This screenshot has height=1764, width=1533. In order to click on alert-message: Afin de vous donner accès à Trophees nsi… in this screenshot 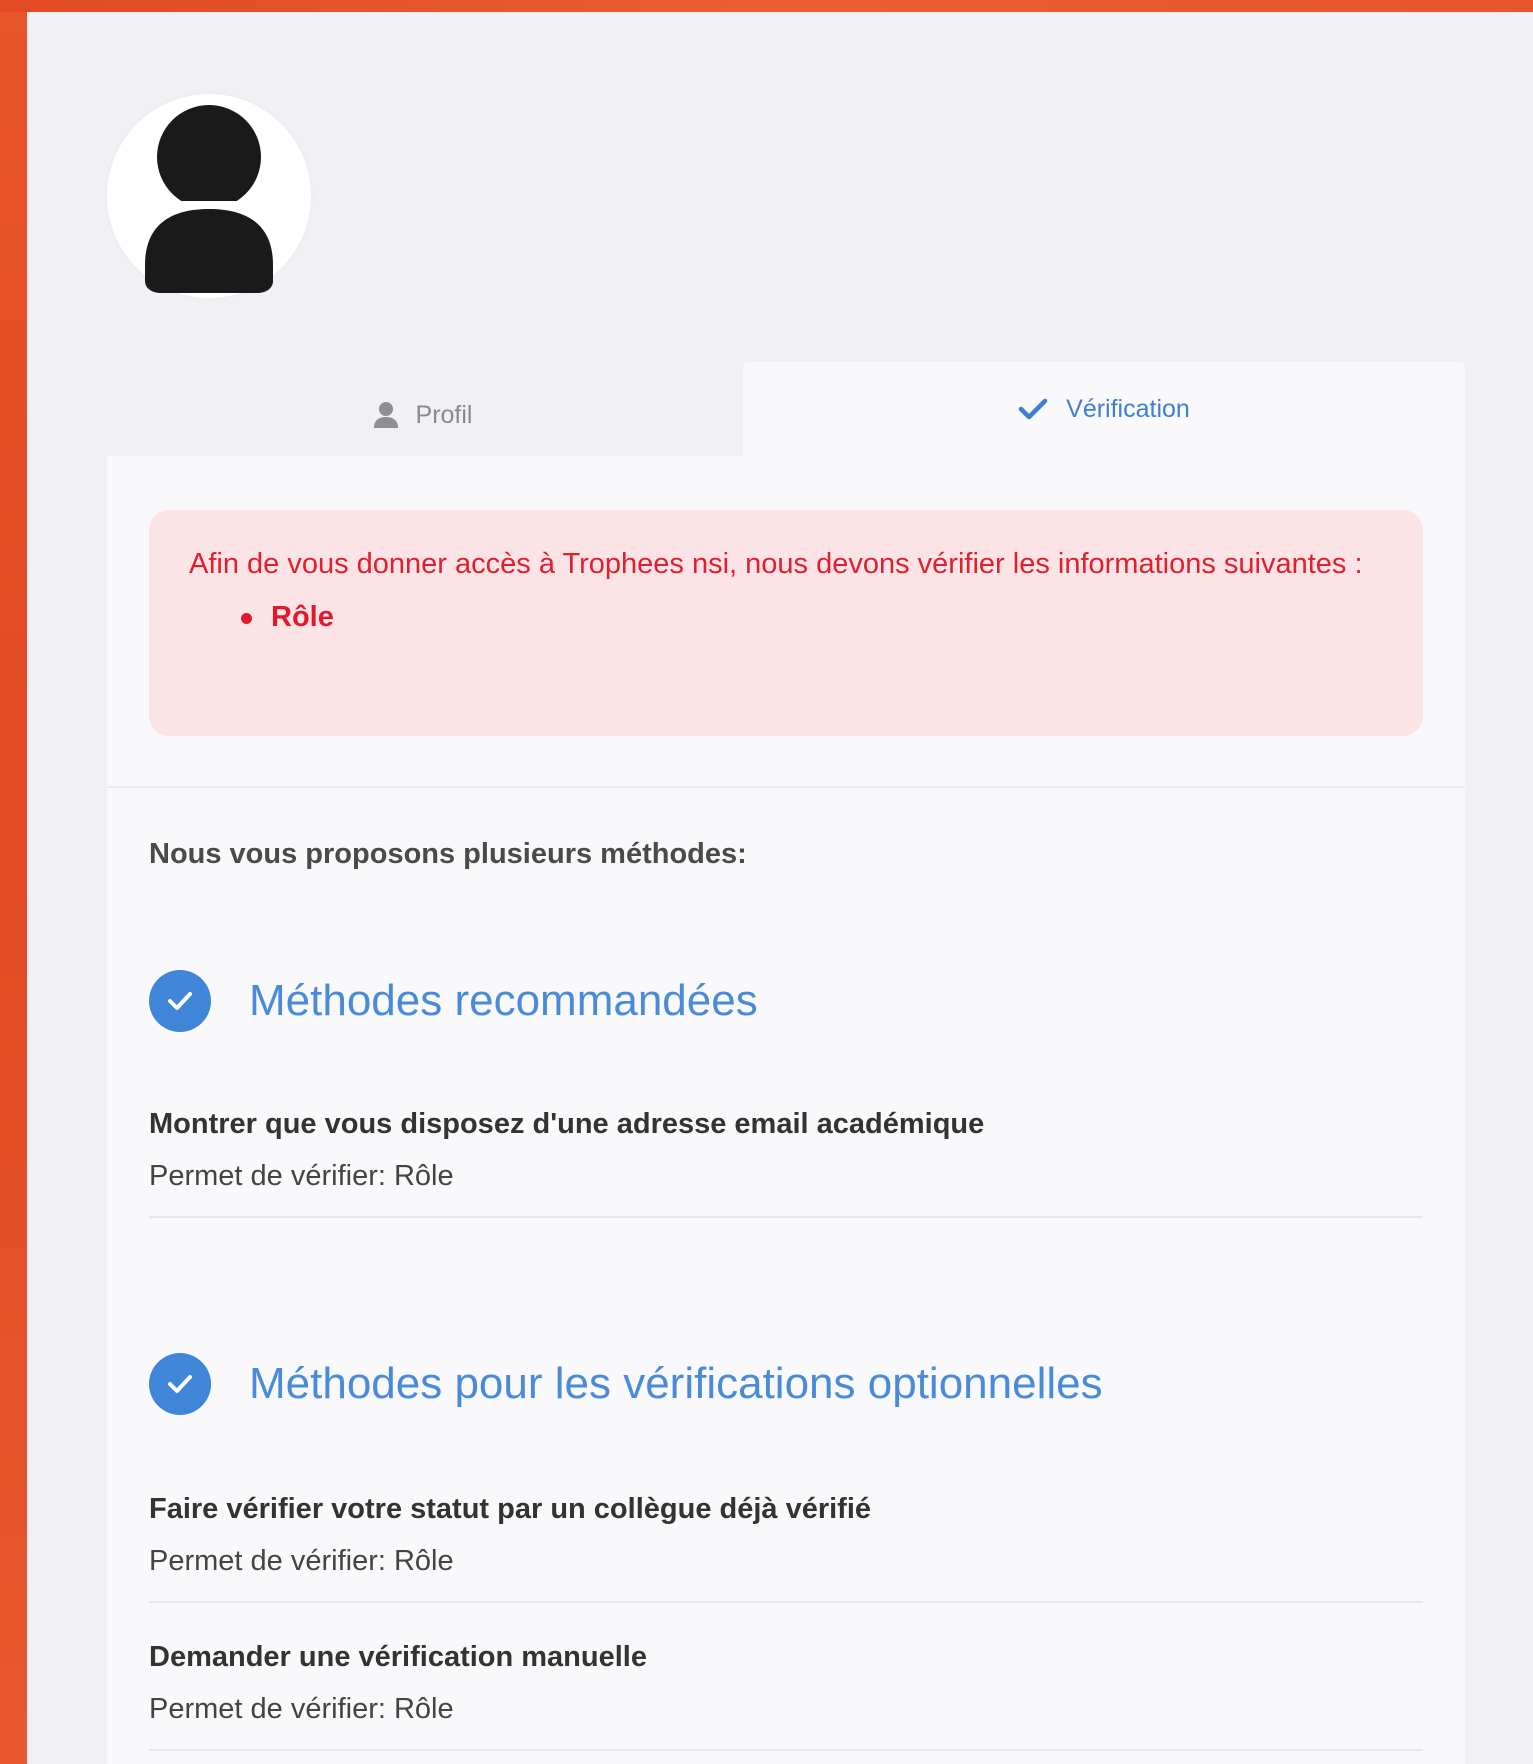, I will do `click(776, 564)`.